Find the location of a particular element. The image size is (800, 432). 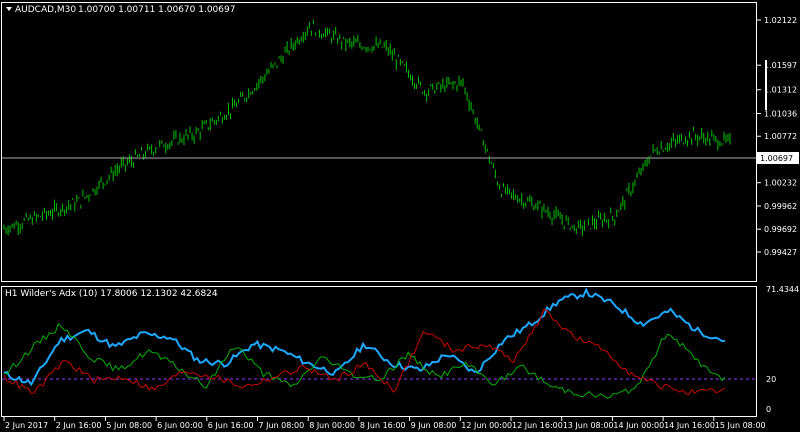

time-tick-label: 15 Jun 08:00 is located at coordinates (740, 425).